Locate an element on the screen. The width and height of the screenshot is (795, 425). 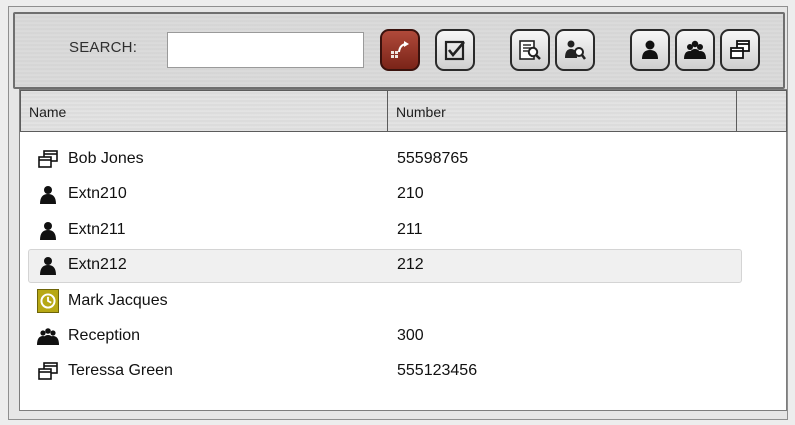
list-item: Reception 300 is located at coordinates (403, 336).